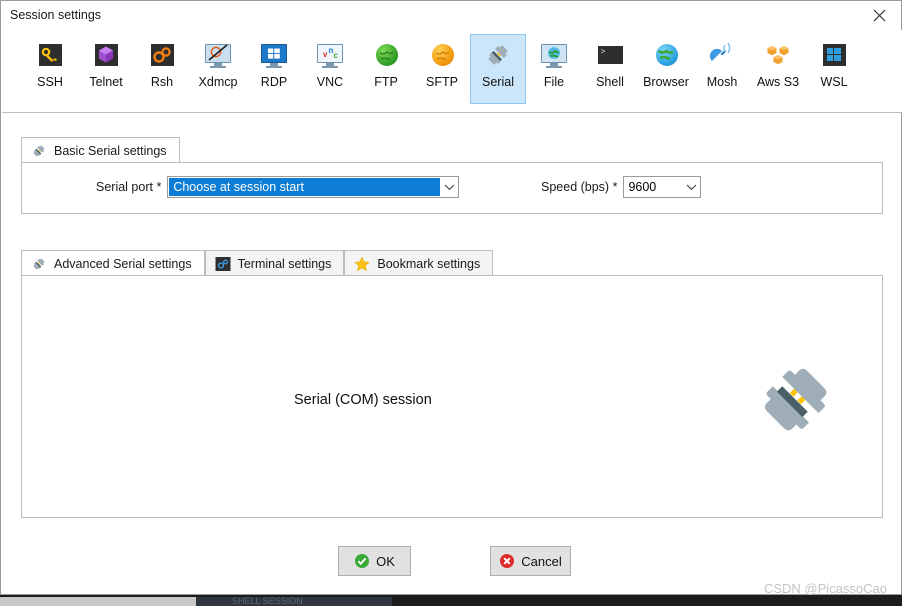 The height and width of the screenshot is (606, 902). Describe the element at coordinates (218, 55) in the screenshot. I see `x-monitor-icon` at that location.